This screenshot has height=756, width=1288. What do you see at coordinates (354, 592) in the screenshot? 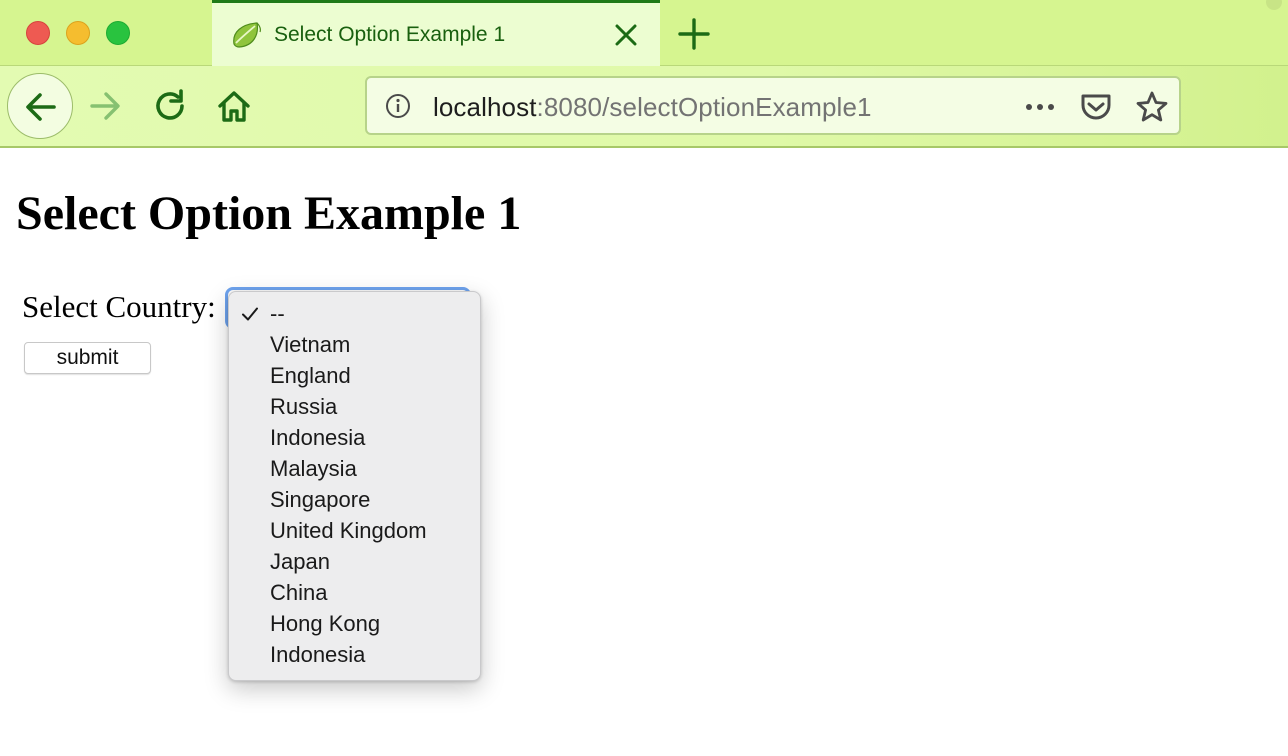
I see `dropdown-option: China` at bounding box center [354, 592].